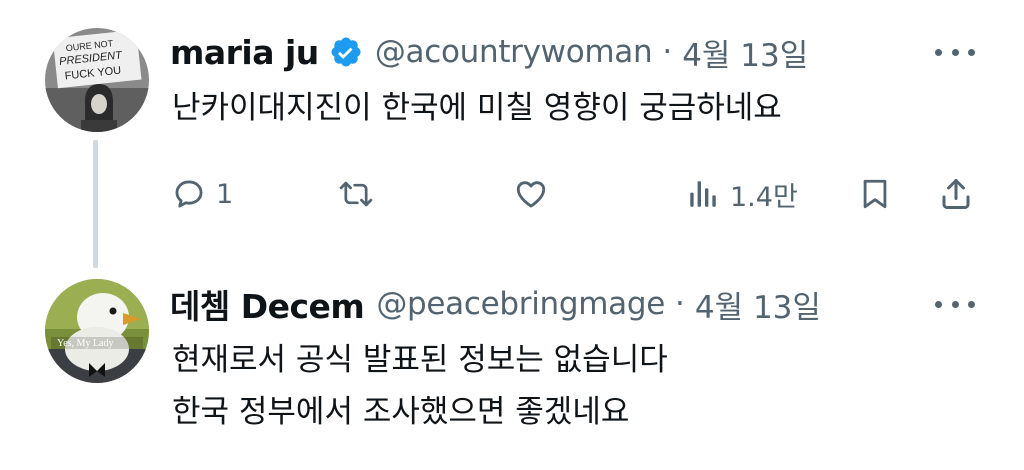  What do you see at coordinates (401, 412) in the screenshot?
I see `tweet-text-line: 한국 정부에서 조사했으면 좋겠네요` at bounding box center [401, 412].